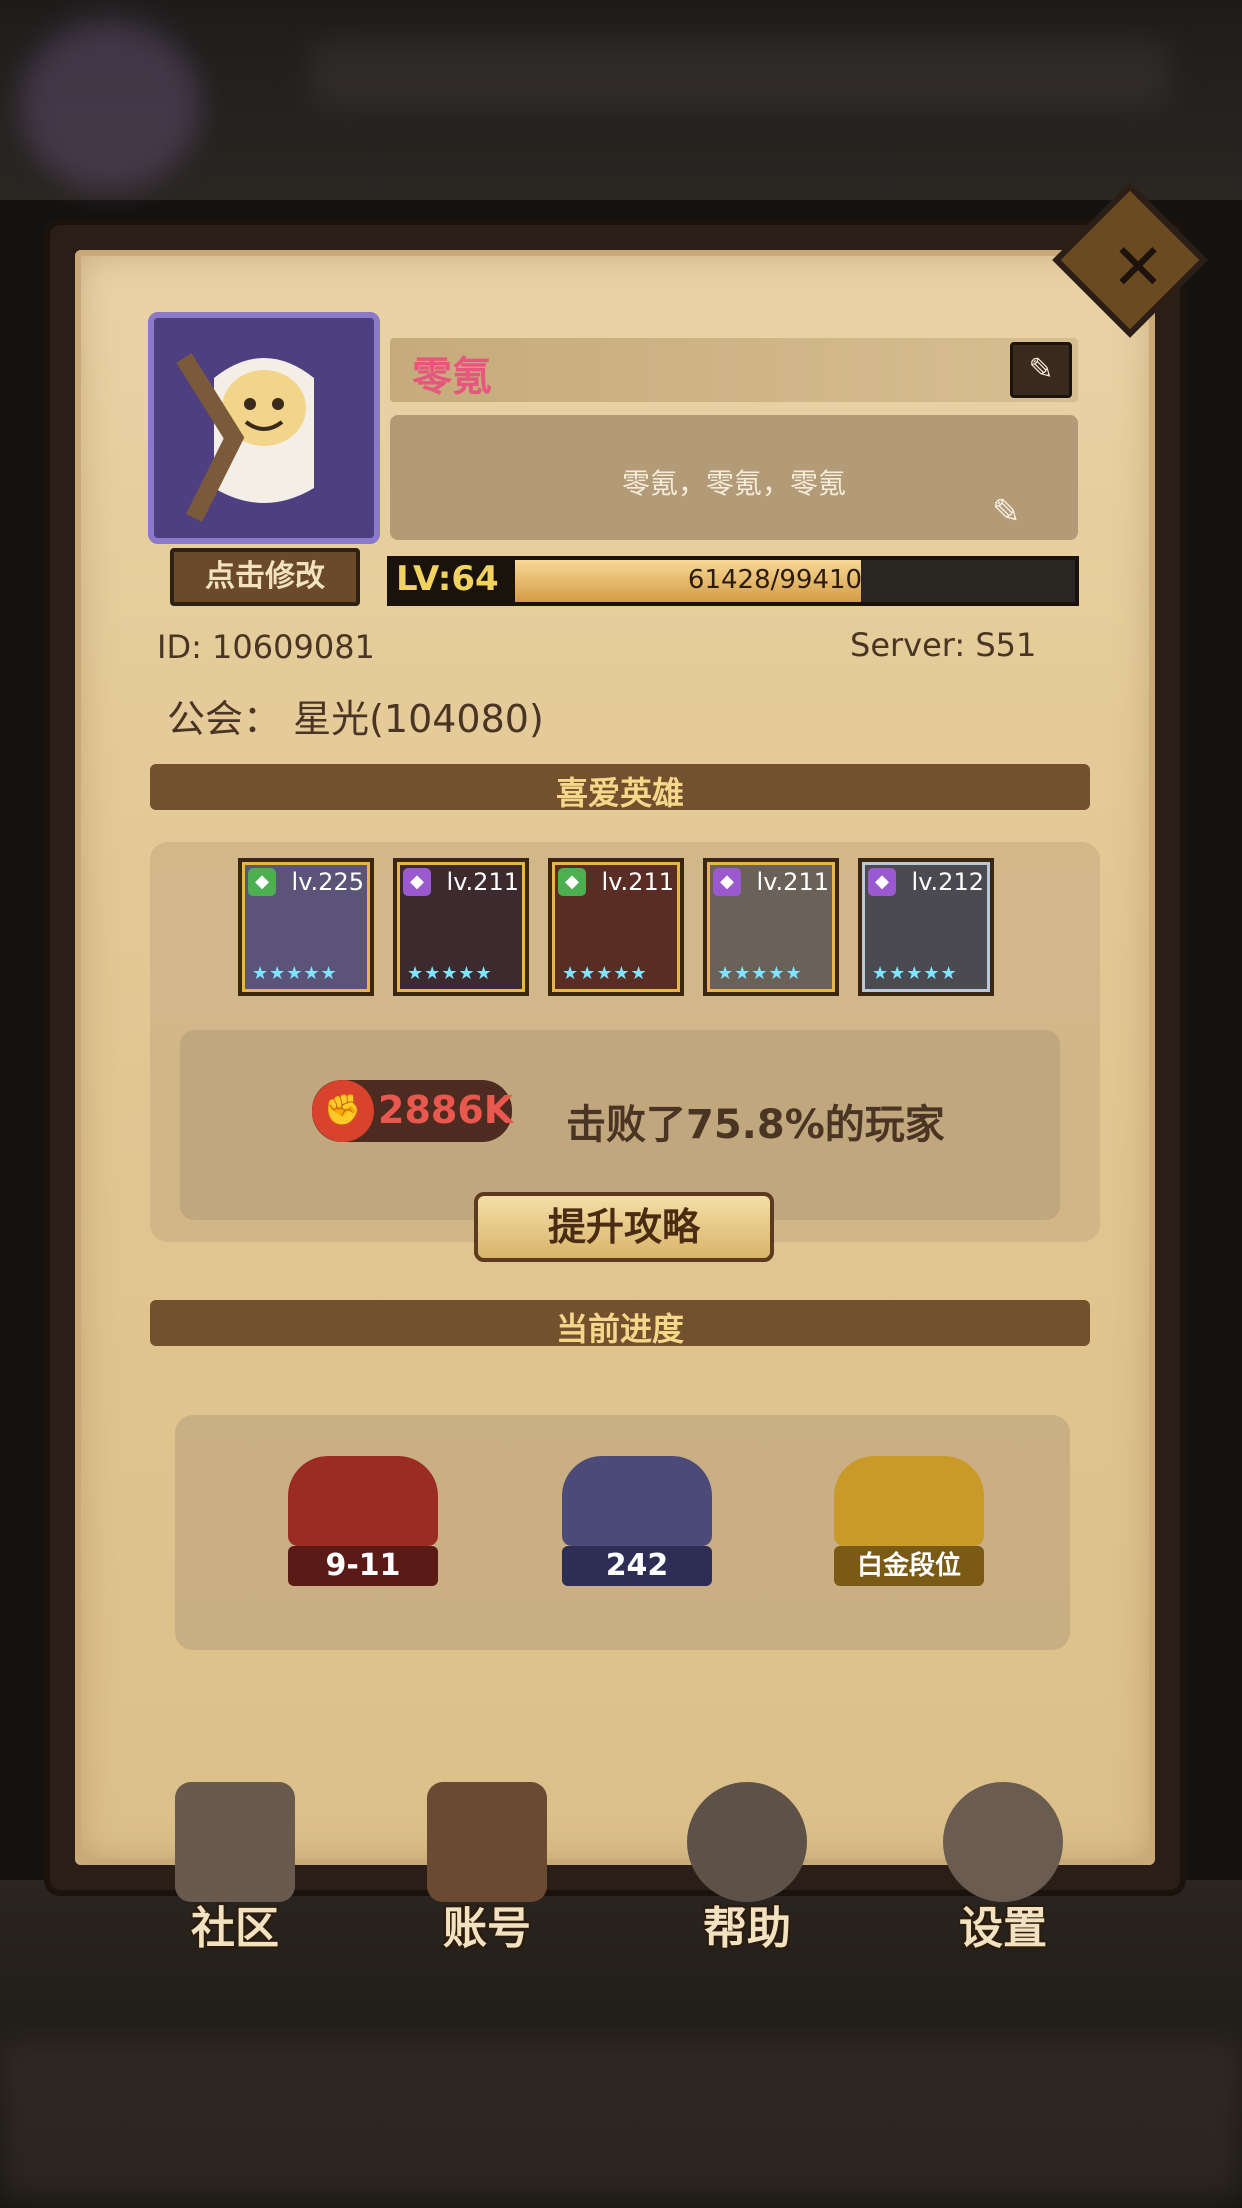 This screenshot has height=2208, width=1242. What do you see at coordinates (306, 927) in the screenshot?
I see `hero-card: ◆ lv.225 ★★★★★` at bounding box center [306, 927].